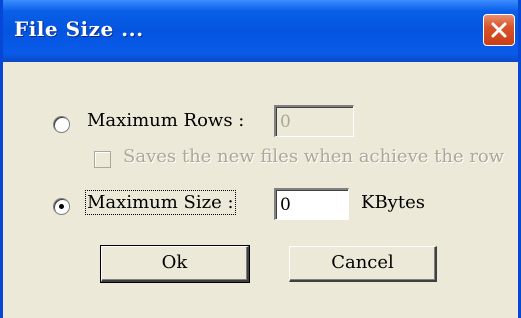  I want to click on save-new-files-checkbox, so click(102, 159).